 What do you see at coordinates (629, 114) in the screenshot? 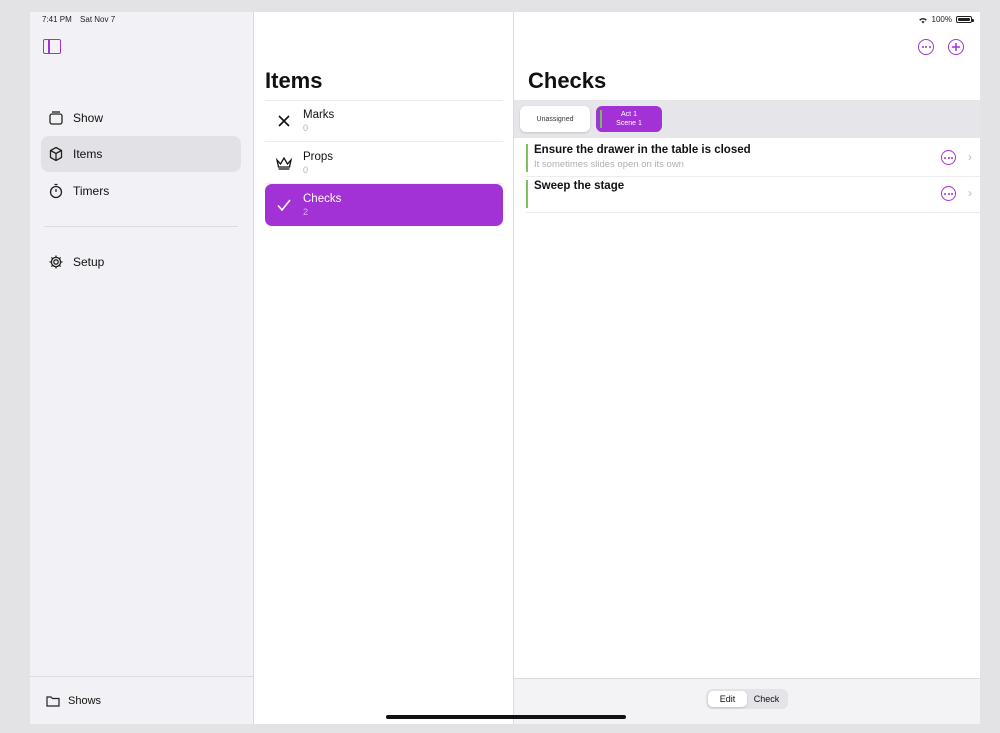
I see `chip-act-label: Act 1` at bounding box center [629, 114].